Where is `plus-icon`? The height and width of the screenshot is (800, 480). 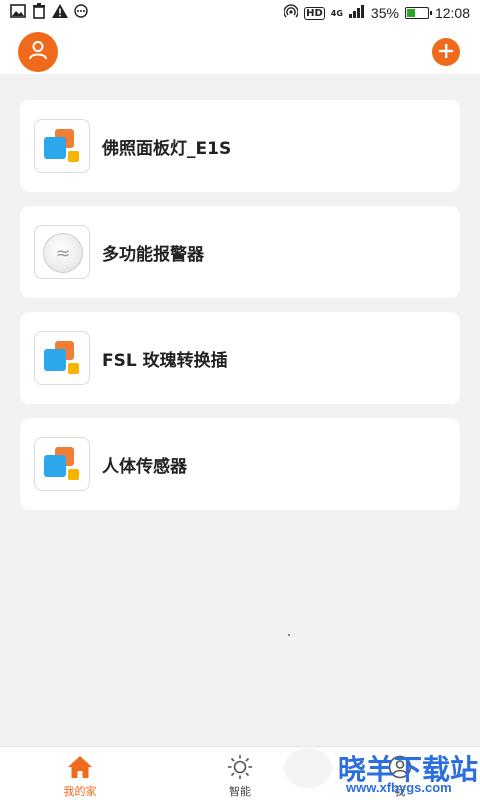
plus-icon is located at coordinates (446, 52).